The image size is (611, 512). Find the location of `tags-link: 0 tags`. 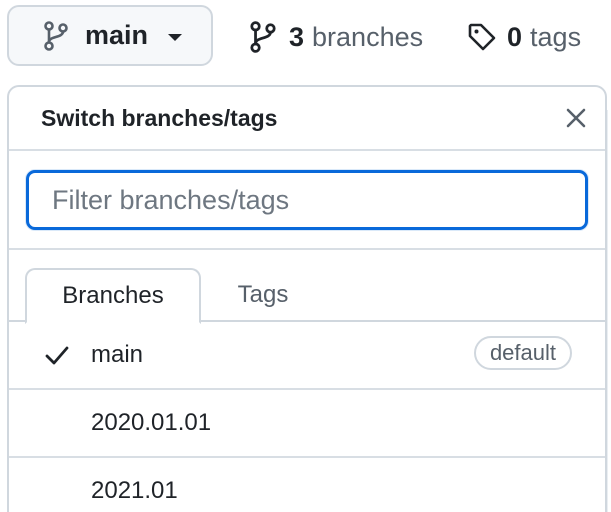

tags-link: 0 tags is located at coordinates (524, 37).